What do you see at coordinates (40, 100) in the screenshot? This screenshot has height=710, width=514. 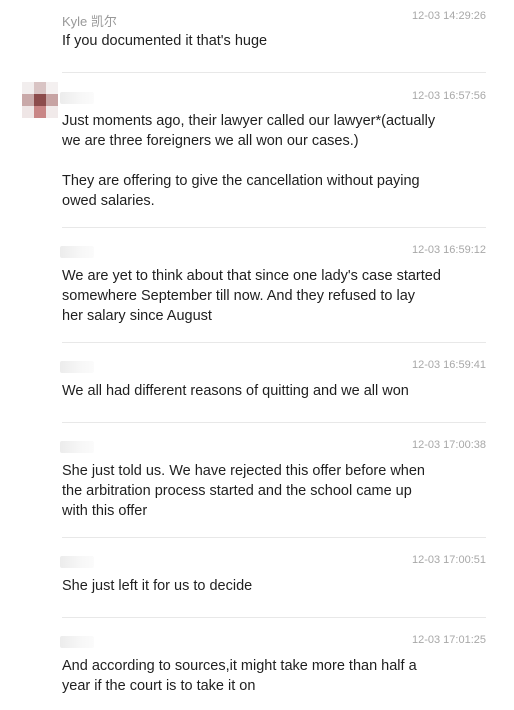 I see `avatar` at bounding box center [40, 100].